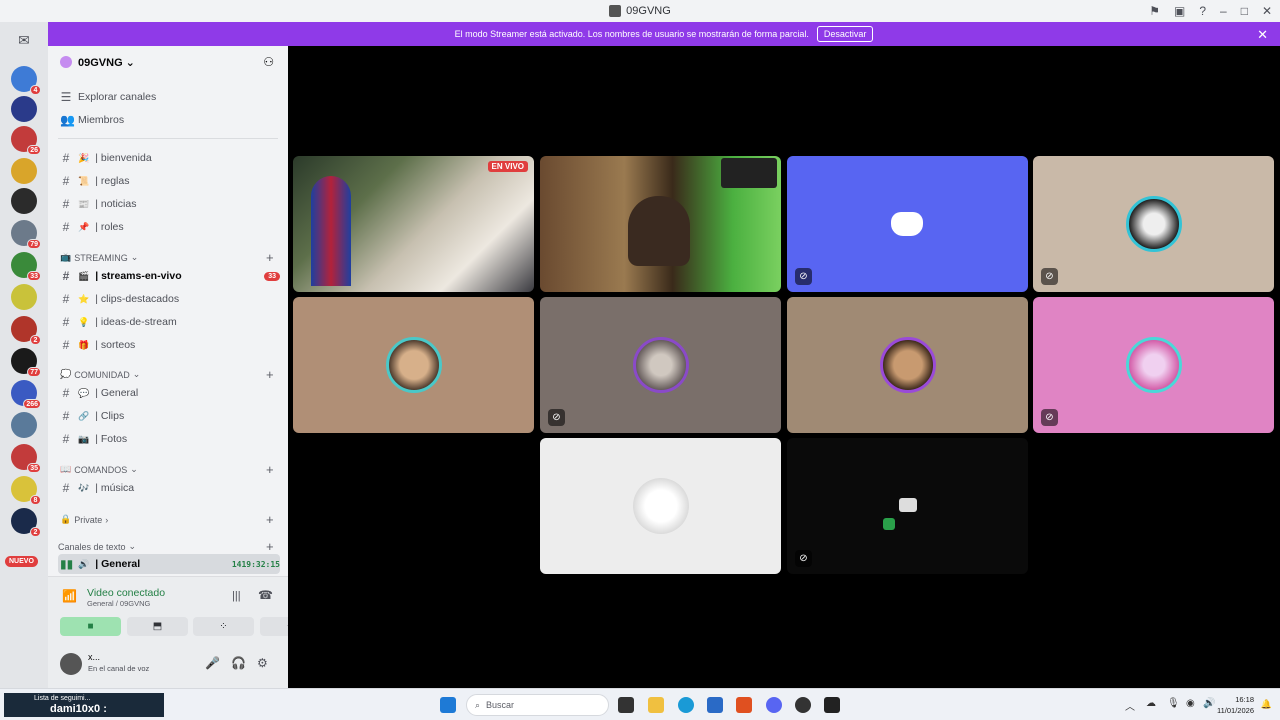 The image size is (1280, 720). What do you see at coordinates (134, 257) in the screenshot?
I see `chevron-down-icon: ⌄` at bounding box center [134, 257].